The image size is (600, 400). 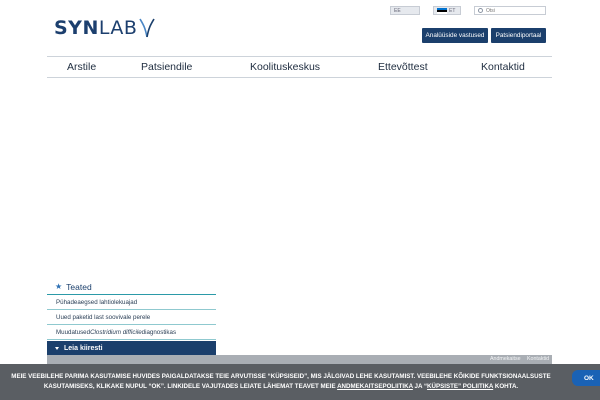 I want to click on footer-link-contact: Kontaktid, so click(x=538, y=359).